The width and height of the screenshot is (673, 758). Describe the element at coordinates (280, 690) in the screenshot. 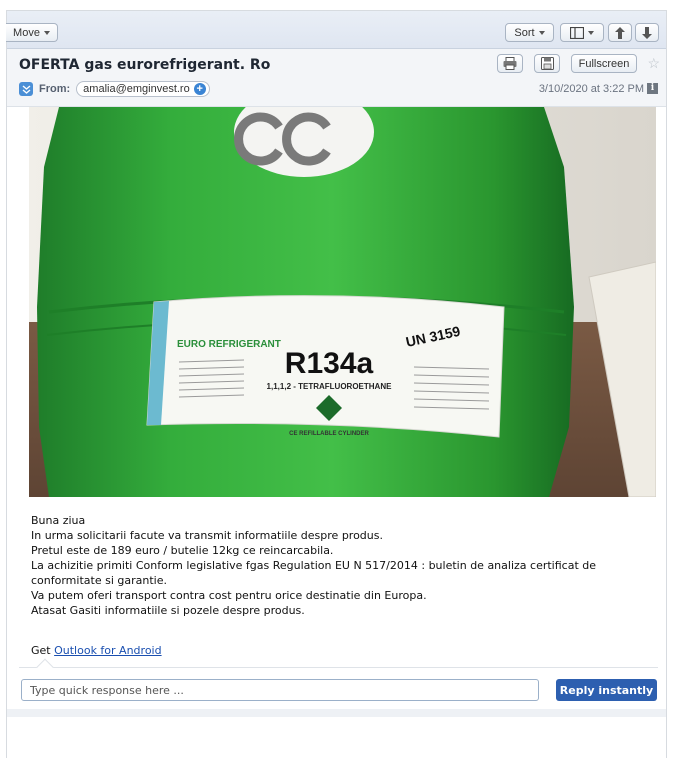

I see `quick-reply-input` at that location.